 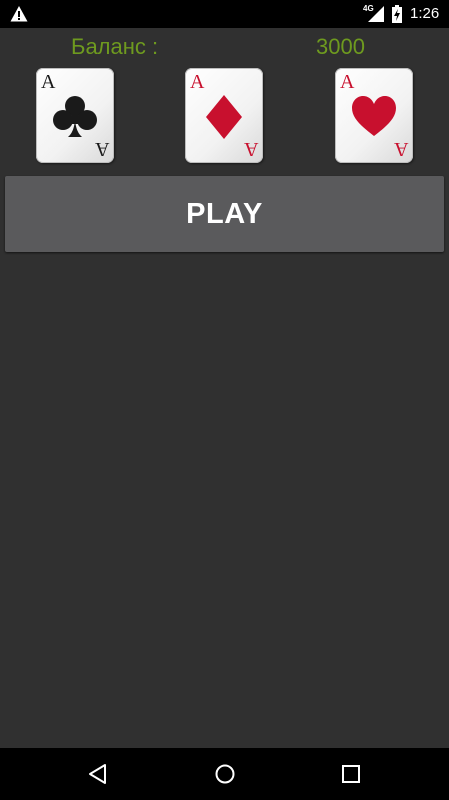 I want to click on balance-value: 3000, so click(x=340, y=46).